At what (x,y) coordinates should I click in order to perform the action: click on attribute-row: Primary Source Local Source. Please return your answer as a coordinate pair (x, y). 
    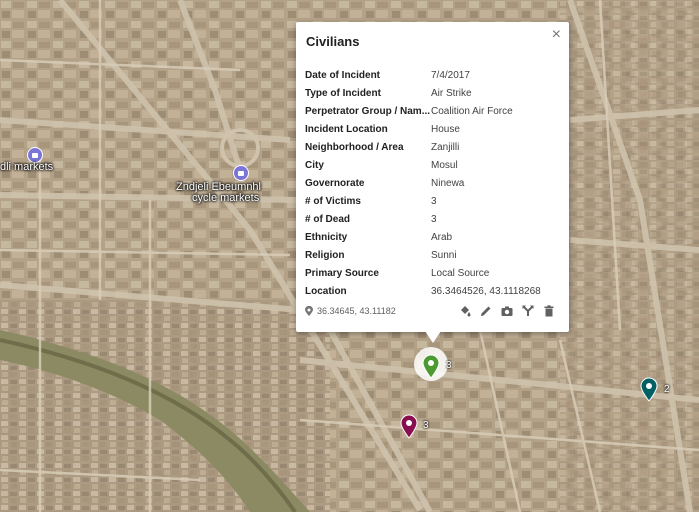
    Looking at the image, I should click on (435, 273).